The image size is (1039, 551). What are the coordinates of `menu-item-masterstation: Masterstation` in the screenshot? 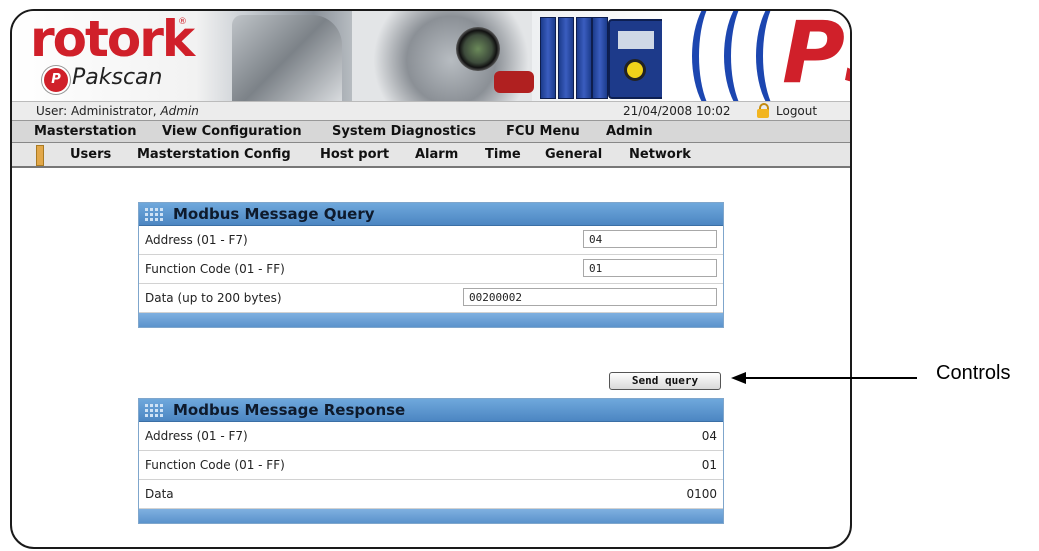 It's located at (85, 131).